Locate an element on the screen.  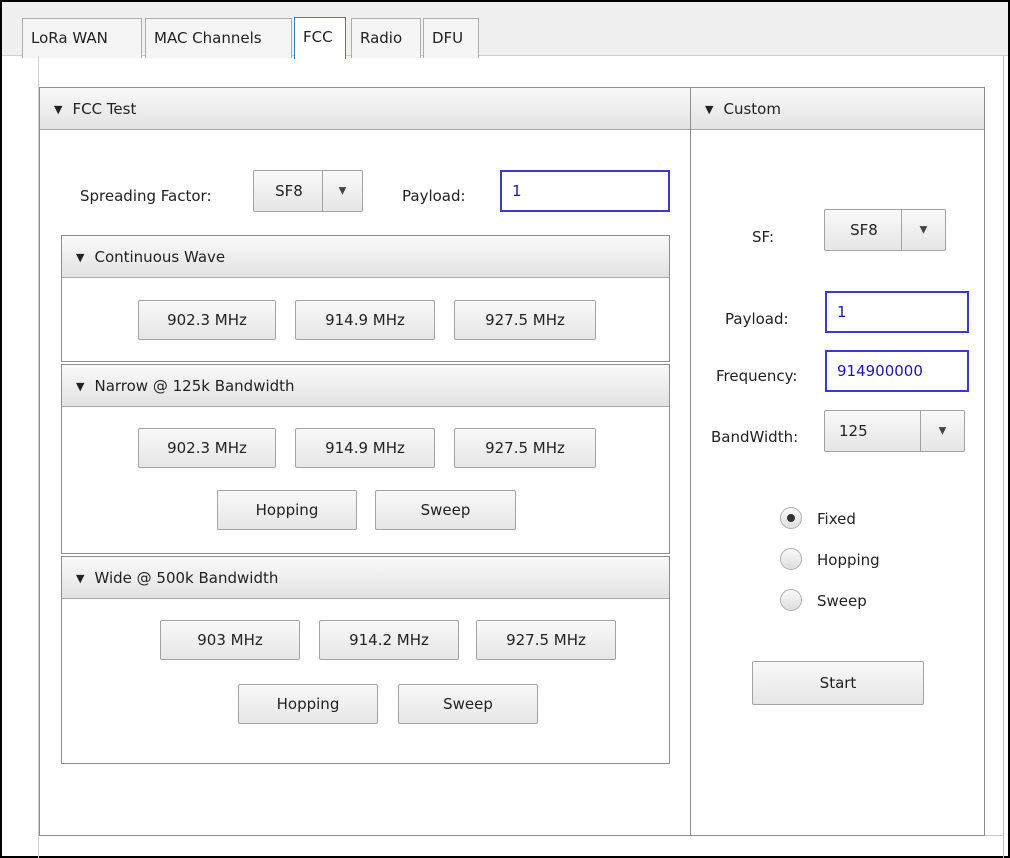
tab-lora-wan: LoRa WAN is located at coordinates (82, 38).